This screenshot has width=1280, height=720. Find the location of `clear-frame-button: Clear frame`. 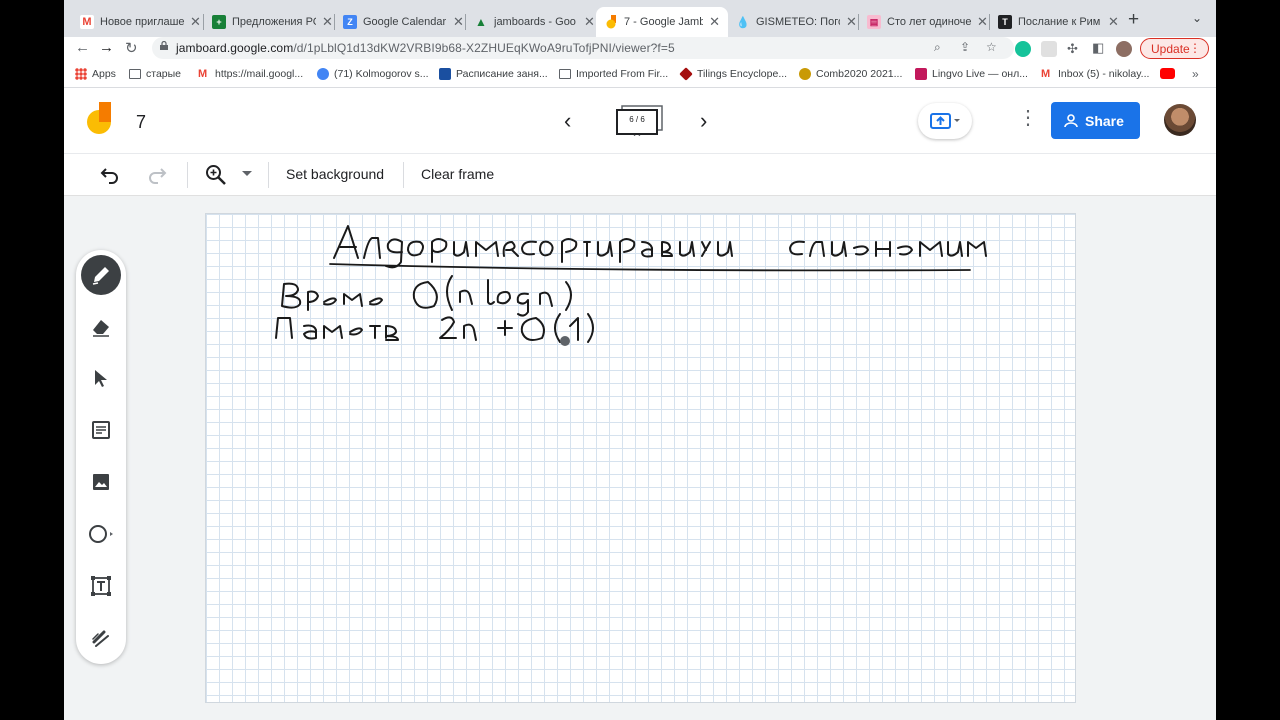

clear-frame-button: Clear frame is located at coordinates (457, 174).